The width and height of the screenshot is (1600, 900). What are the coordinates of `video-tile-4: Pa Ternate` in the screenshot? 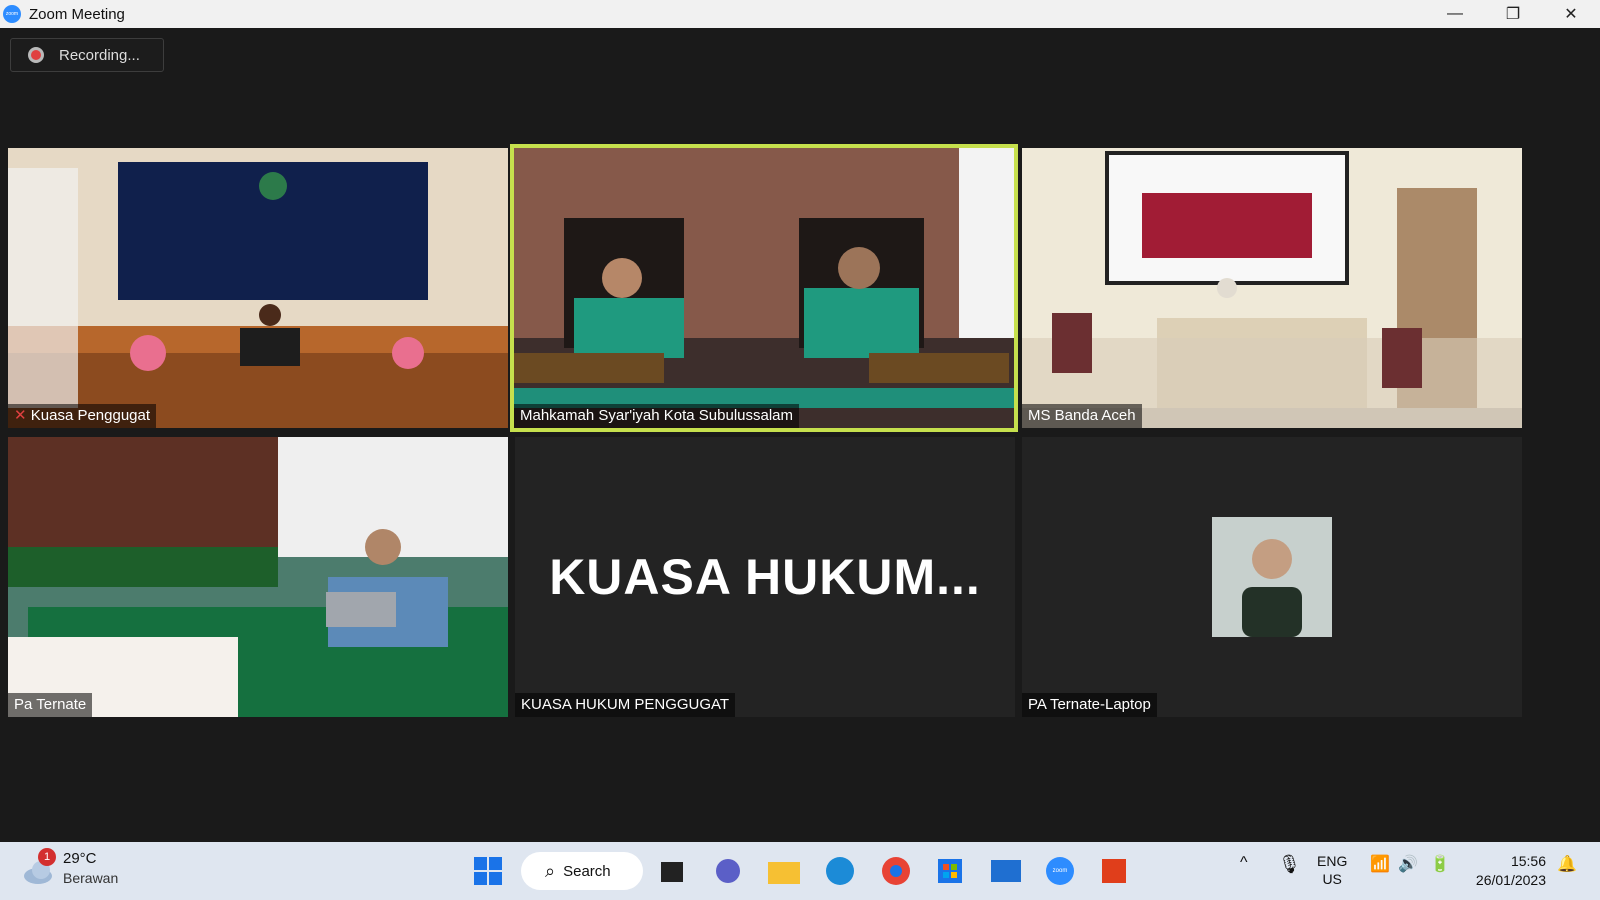 It's located at (258, 577).